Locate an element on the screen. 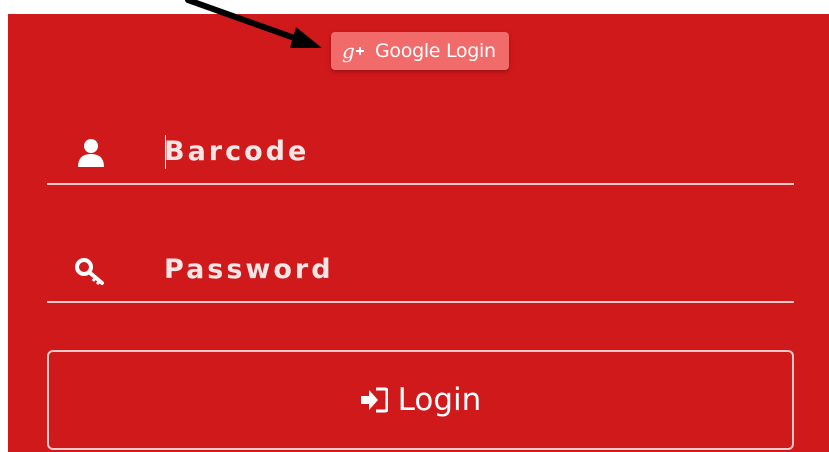  user-icon is located at coordinates (91, 153).